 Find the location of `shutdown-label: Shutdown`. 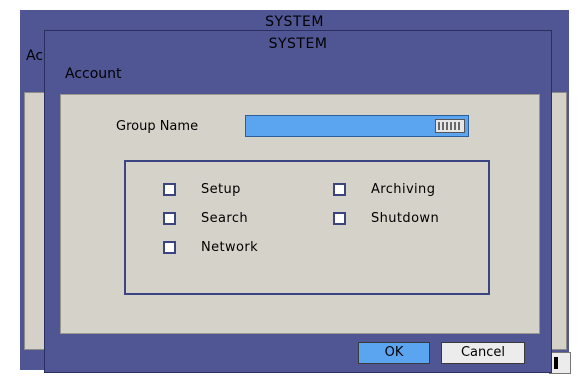

shutdown-label: Shutdown is located at coordinates (405, 218).